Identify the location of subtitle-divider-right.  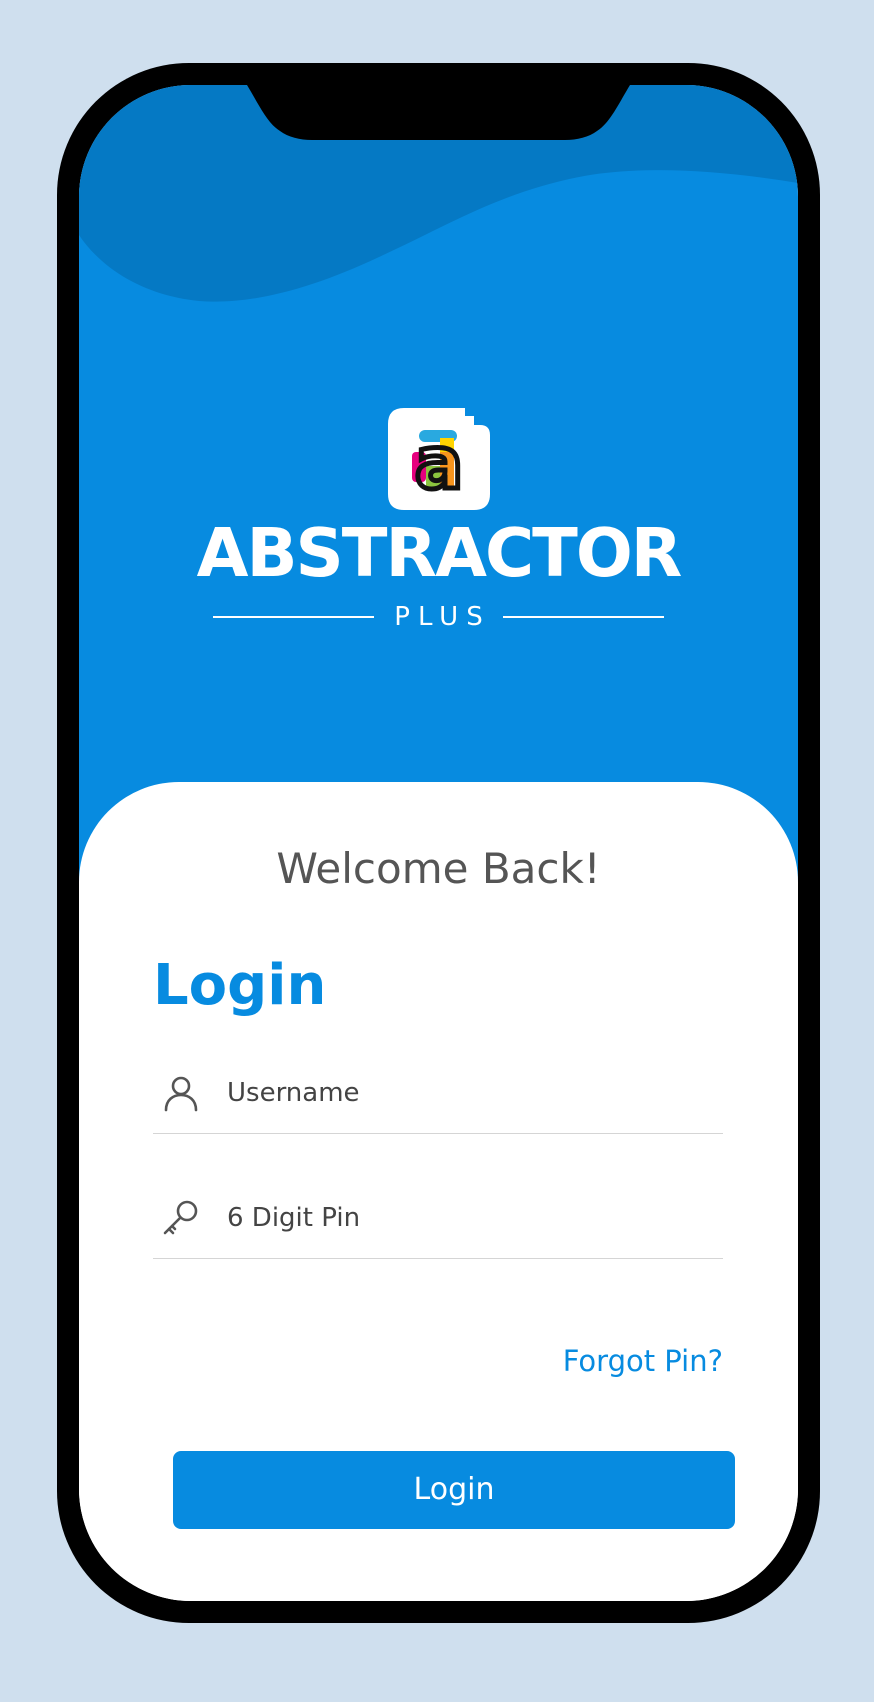
(583, 617).